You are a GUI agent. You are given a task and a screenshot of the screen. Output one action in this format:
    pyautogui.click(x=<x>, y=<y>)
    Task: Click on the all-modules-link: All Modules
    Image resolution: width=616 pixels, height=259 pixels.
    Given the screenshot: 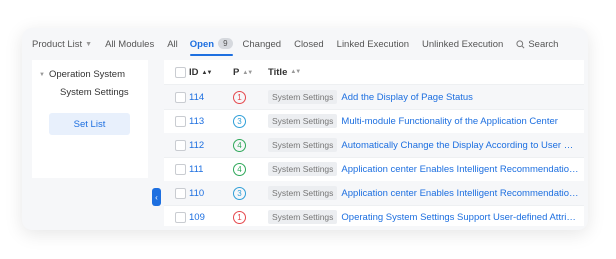 What is the action you would take?
    pyautogui.click(x=129, y=44)
    